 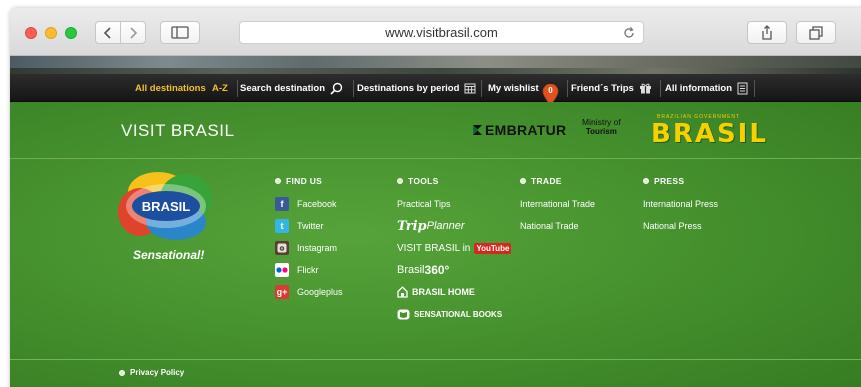 I want to click on calendar-icon, so click(x=470, y=88).